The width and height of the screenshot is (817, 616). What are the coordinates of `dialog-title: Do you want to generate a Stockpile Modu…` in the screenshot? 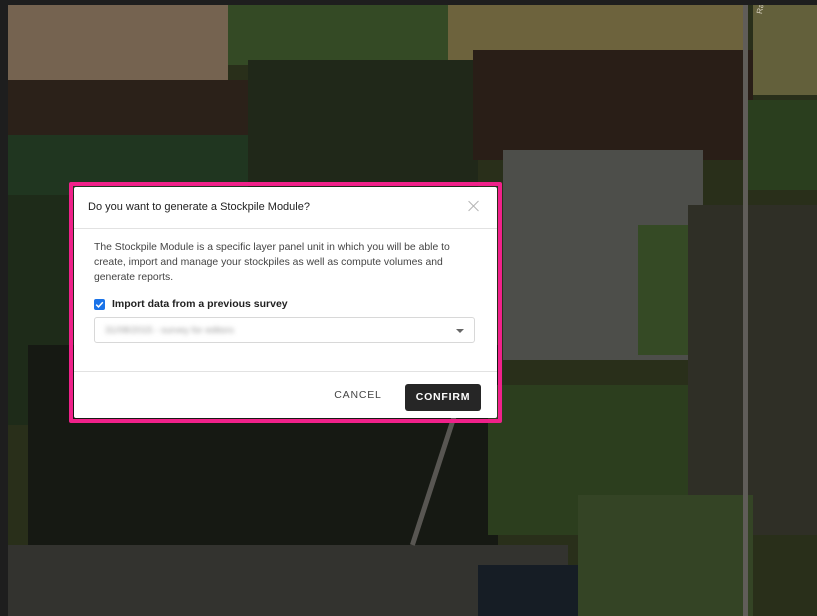 It's located at (199, 207).